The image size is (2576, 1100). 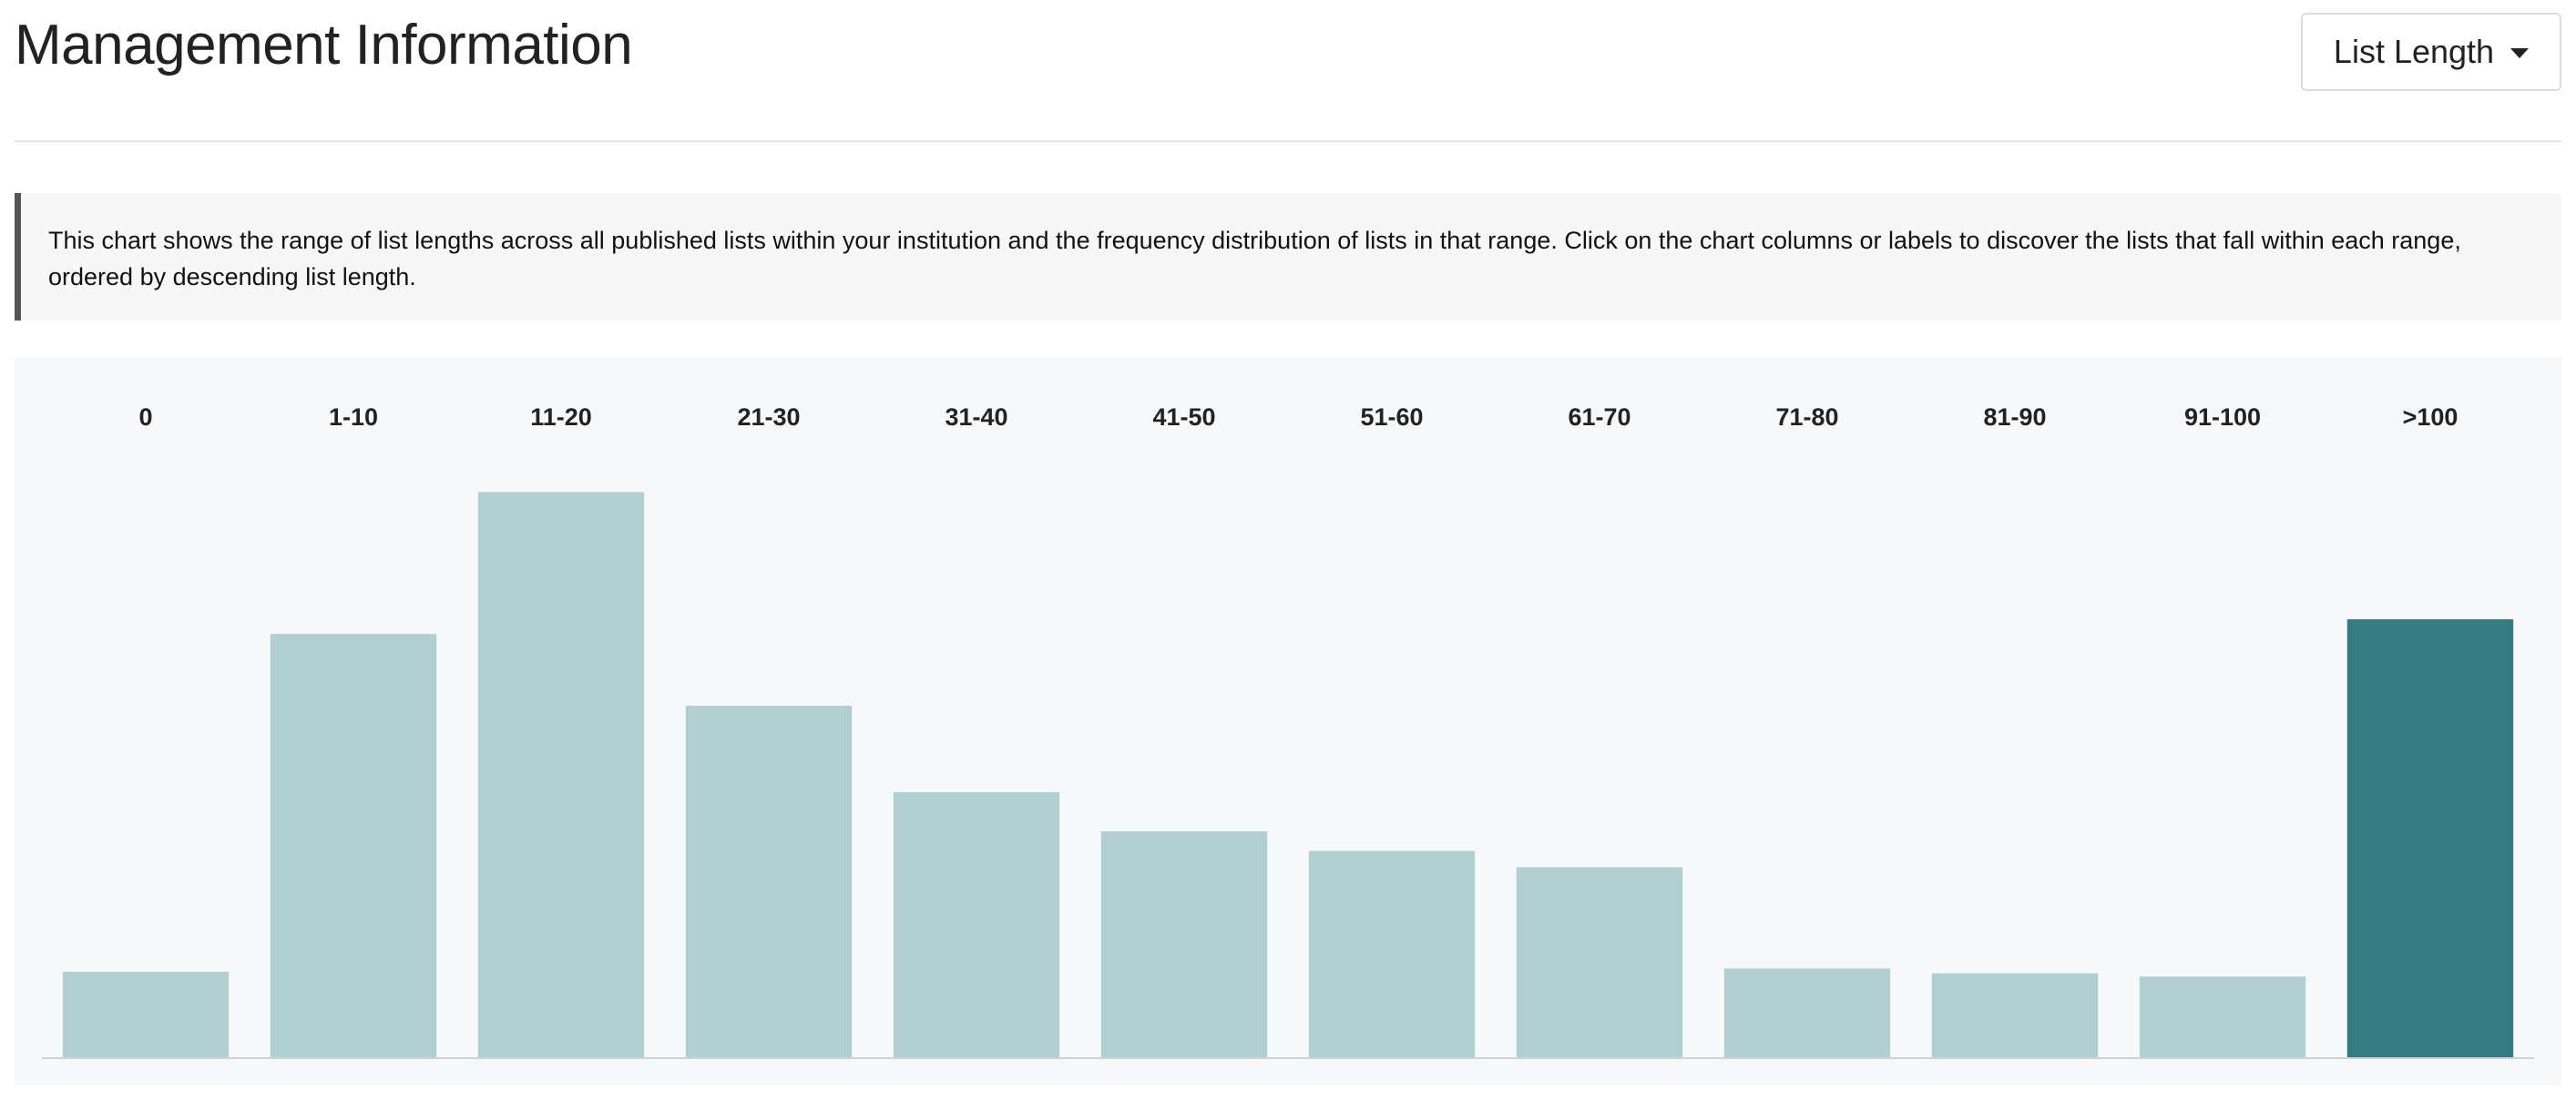 What do you see at coordinates (2014, 417) in the screenshot?
I see `category-label-81-90: 81-90` at bounding box center [2014, 417].